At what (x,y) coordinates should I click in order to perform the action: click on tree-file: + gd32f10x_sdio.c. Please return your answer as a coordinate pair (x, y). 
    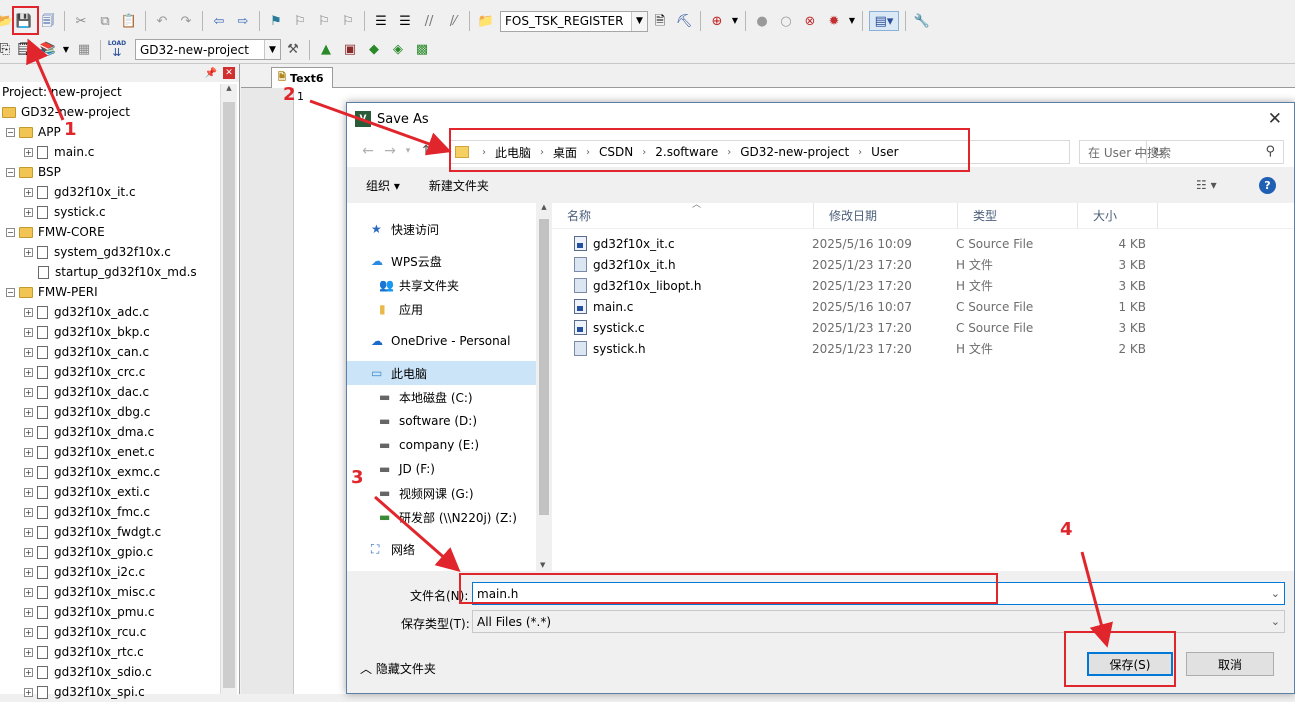
    Looking at the image, I should click on (119, 672).